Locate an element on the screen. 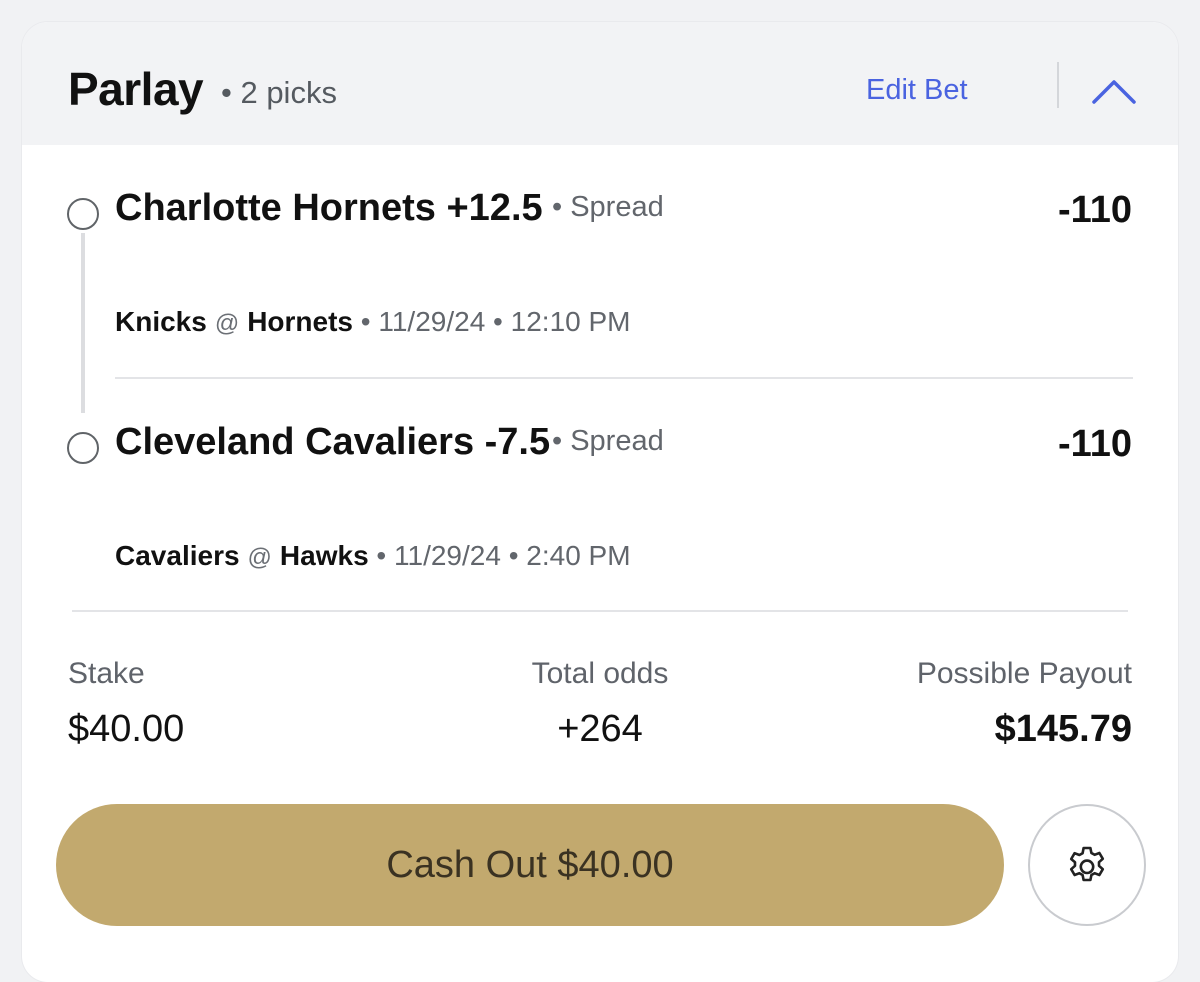 The width and height of the screenshot is (1200, 982). gear-icon is located at coordinates (1087, 864).